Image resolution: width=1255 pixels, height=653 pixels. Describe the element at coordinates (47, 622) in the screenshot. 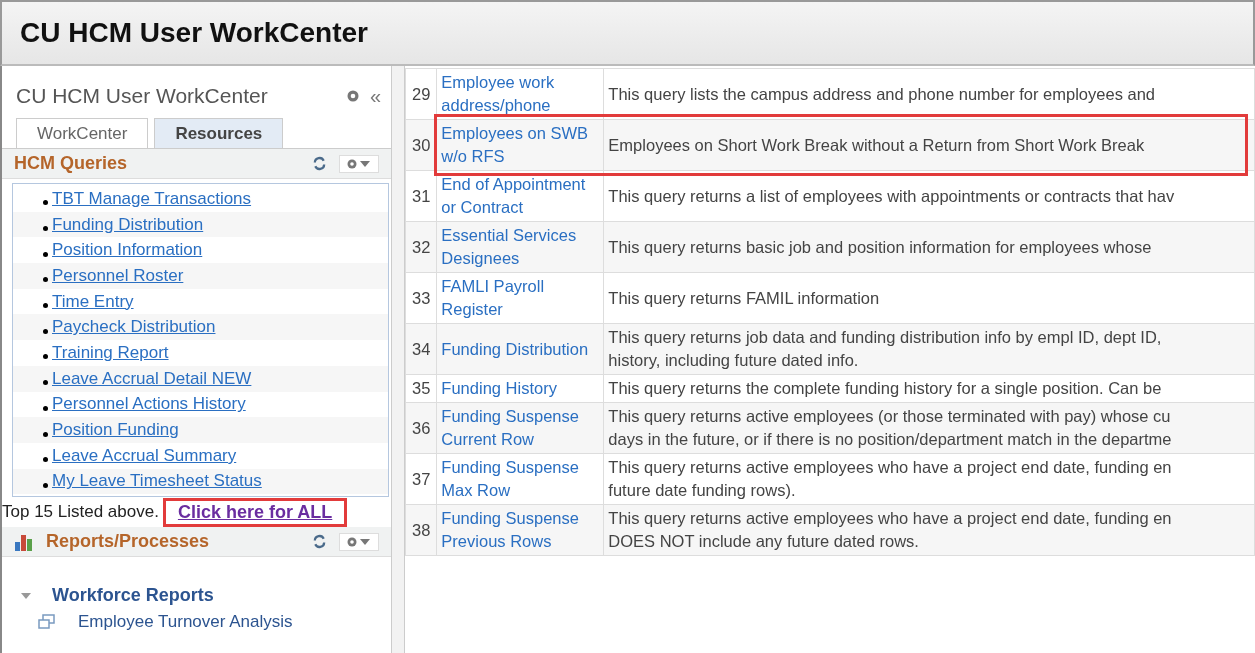

I see `window-icon` at that location.